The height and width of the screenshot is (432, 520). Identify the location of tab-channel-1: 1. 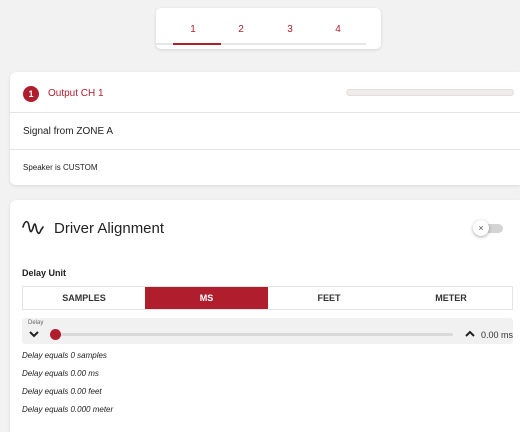
(193, 29).